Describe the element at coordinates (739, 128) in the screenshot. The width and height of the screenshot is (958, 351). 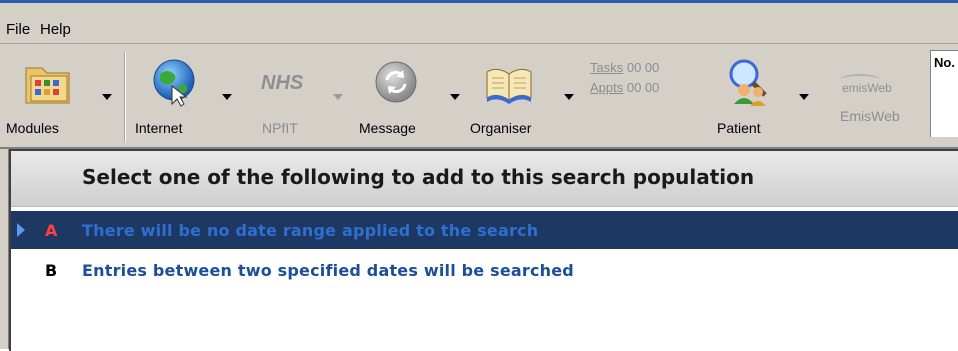
I see `patient-label: Patient` at that location.